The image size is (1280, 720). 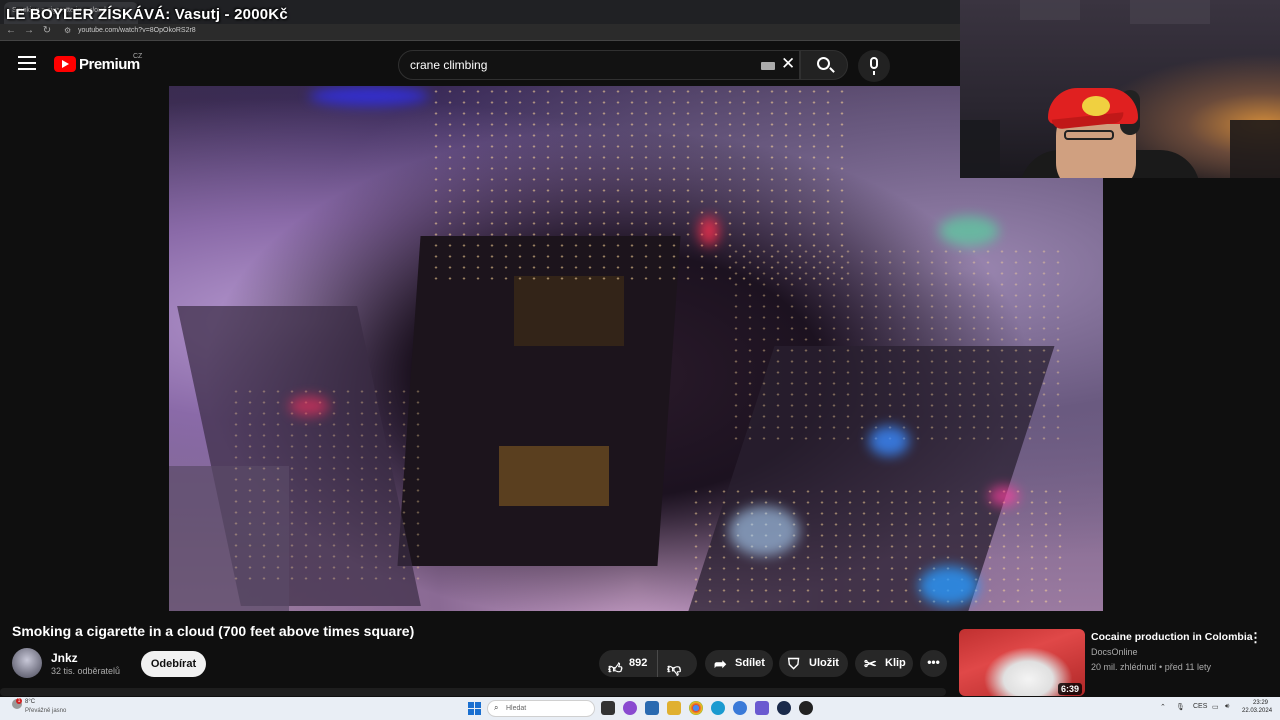 What do you see at coordinates (1227, 707) in the screenshot?
I see `volume-icon: 🔊︎` at bounding box center [1227, 707].